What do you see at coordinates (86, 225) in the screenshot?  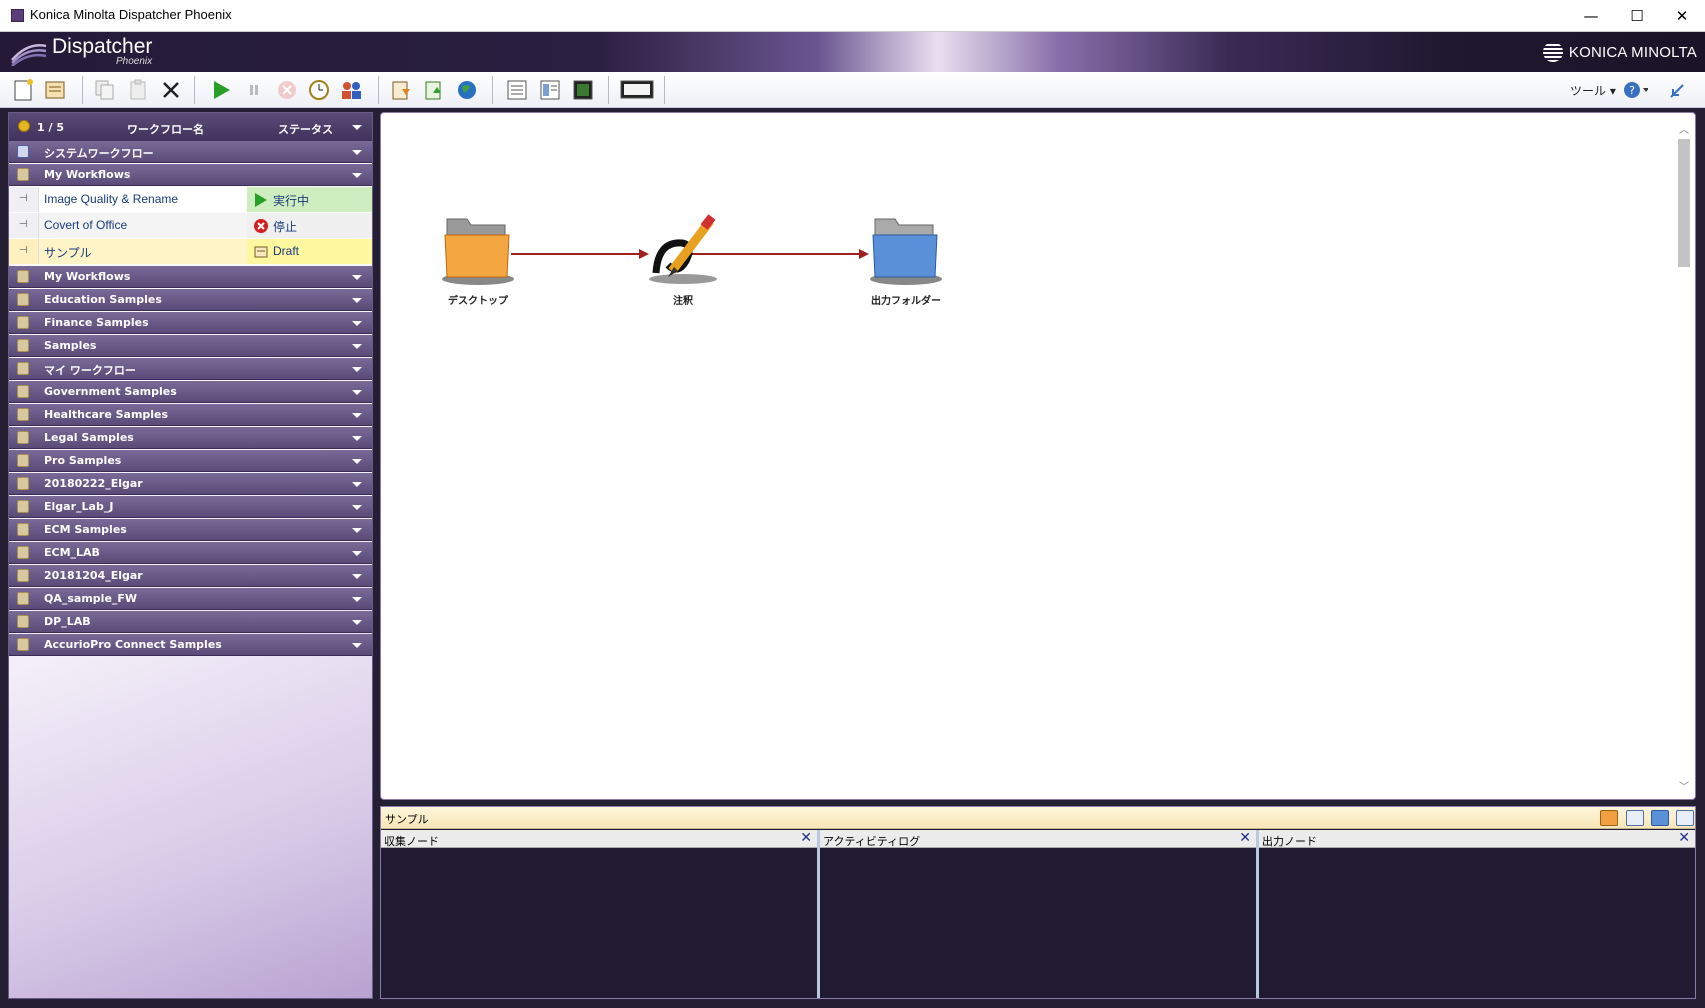 I see `workflow-name: Covert of Office` at bounding box center [86, 225].